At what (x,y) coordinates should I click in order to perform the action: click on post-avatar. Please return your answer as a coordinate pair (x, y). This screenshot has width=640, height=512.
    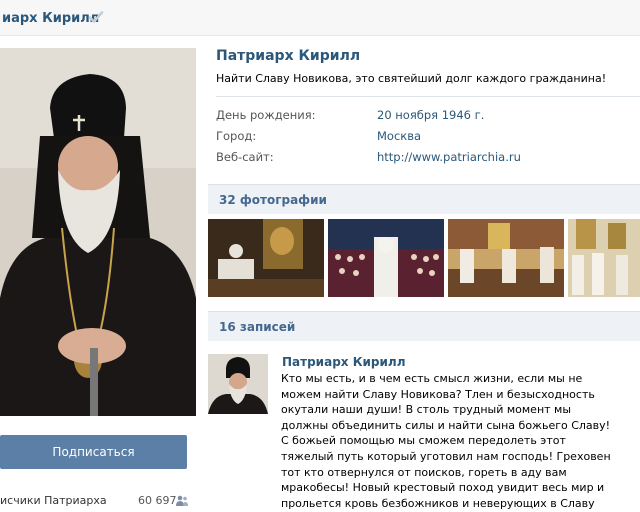
    Looking at the image, I should click on (238, 384).